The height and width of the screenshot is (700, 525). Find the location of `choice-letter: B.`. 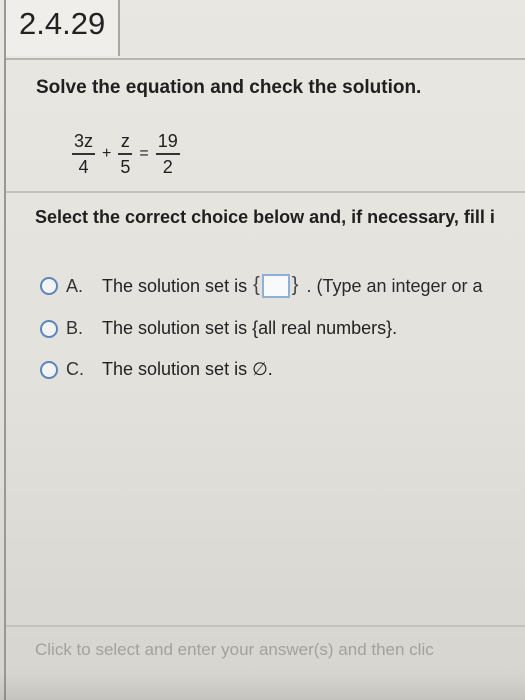

choice-letter: B. is located at coordinates (75, 328).